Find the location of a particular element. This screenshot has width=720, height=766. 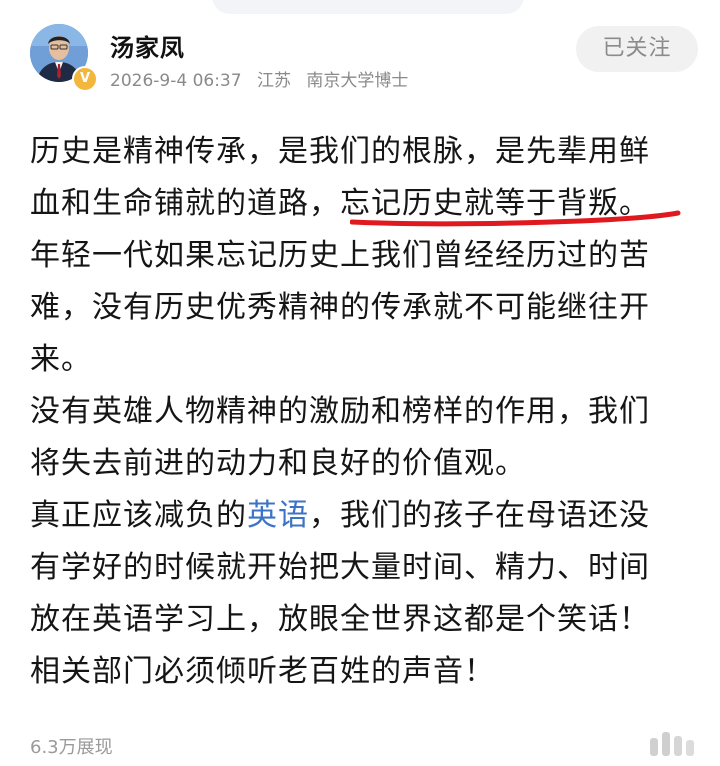

top-search-bar is located at coordinates (368, 7).